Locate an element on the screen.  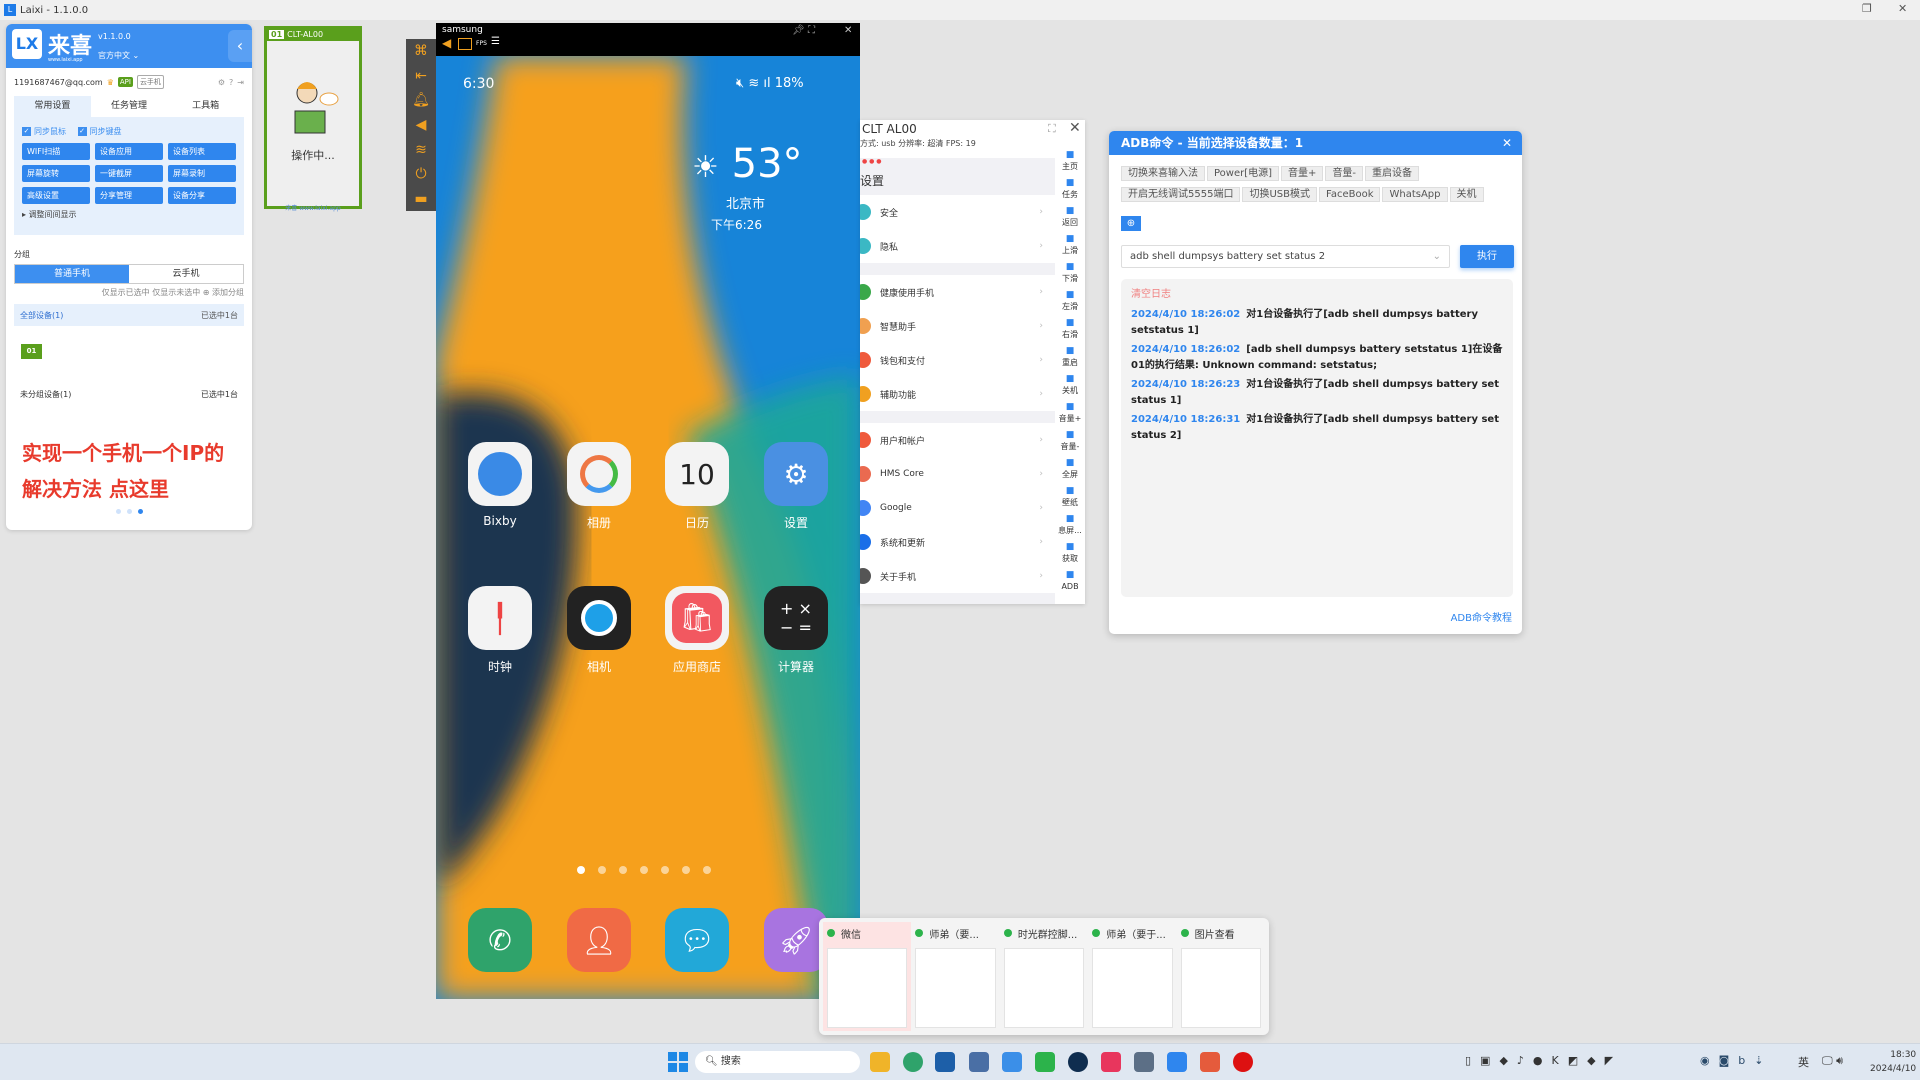
screen-cast-icon is located at coordinates (1210, 1062).